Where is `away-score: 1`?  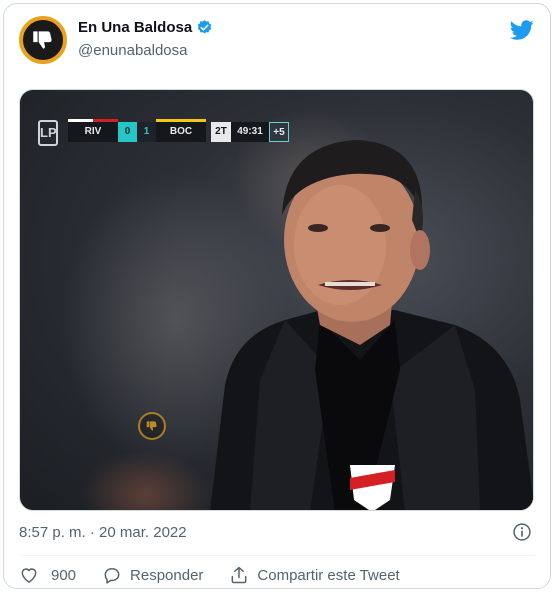
away-score: 1 is located at coordinates (146, 132).